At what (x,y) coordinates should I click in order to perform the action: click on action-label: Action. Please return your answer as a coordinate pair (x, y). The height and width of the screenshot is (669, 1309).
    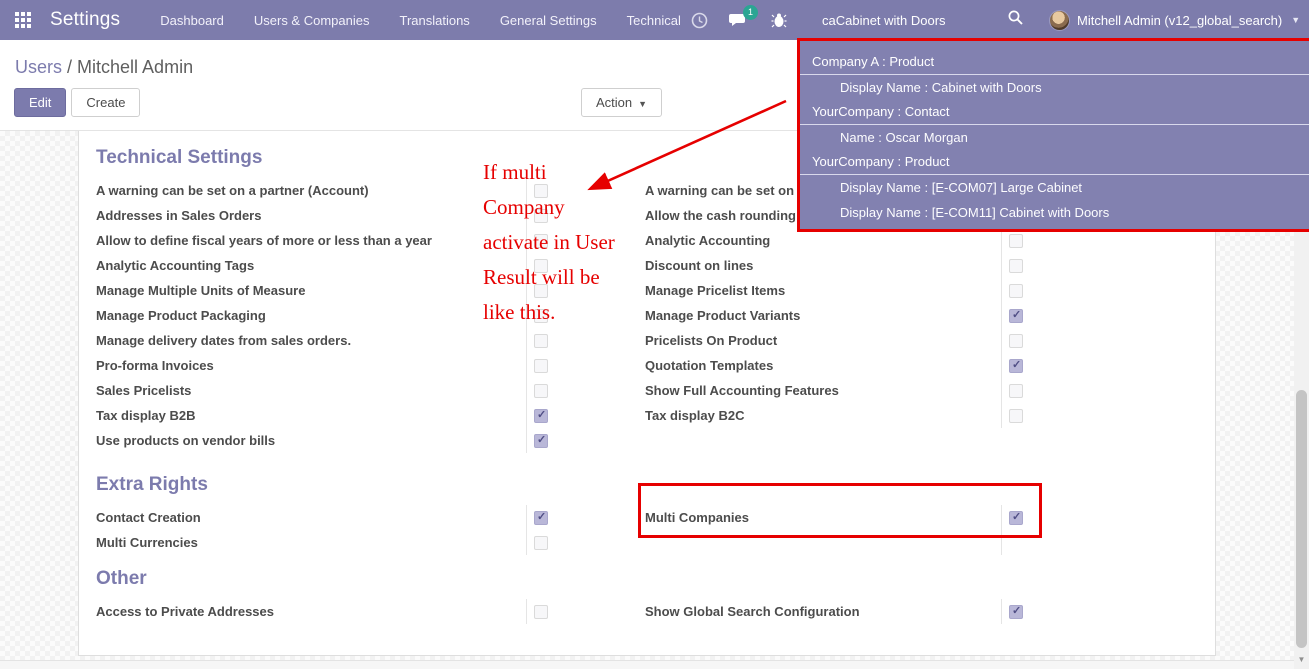
    Looking at the image, I should click on (614, 102).